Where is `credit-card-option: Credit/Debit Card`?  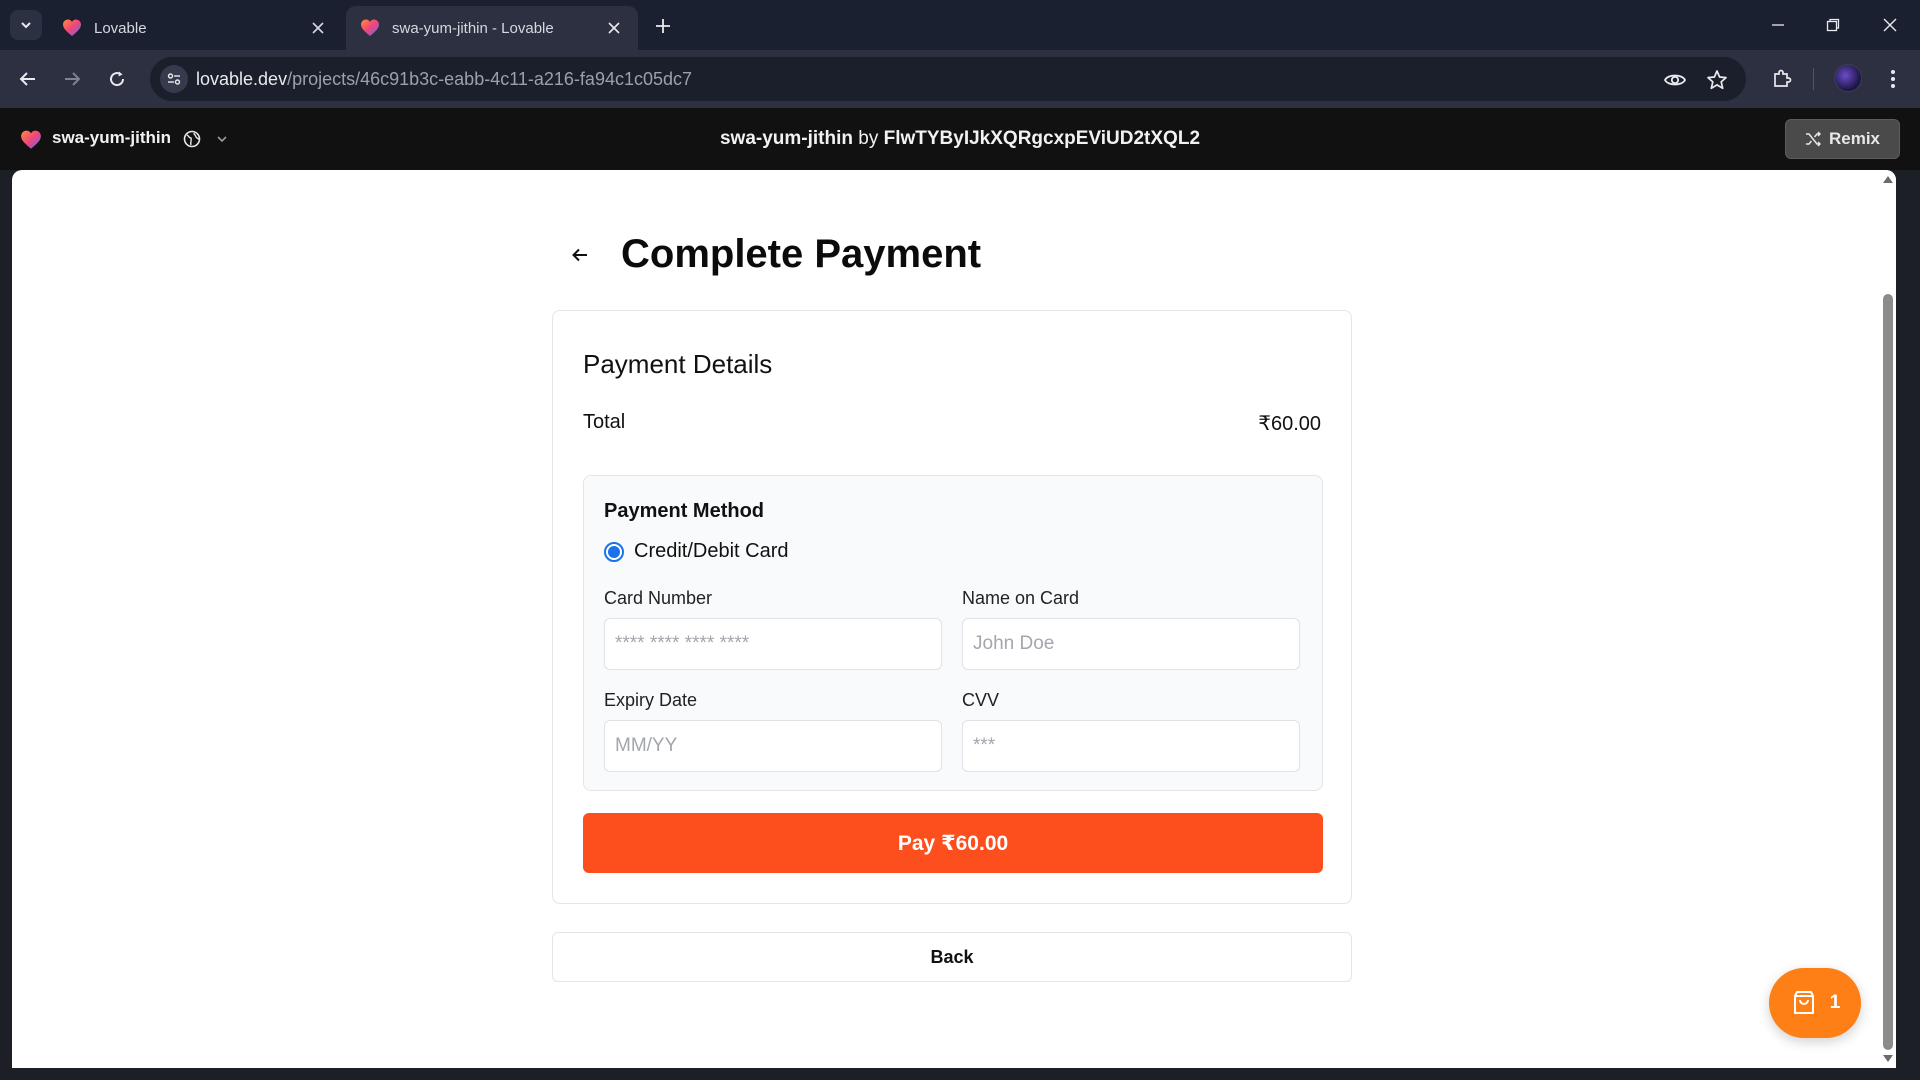
credit-card-option: Credit/Debit Card is located at coordinates (696, 551).